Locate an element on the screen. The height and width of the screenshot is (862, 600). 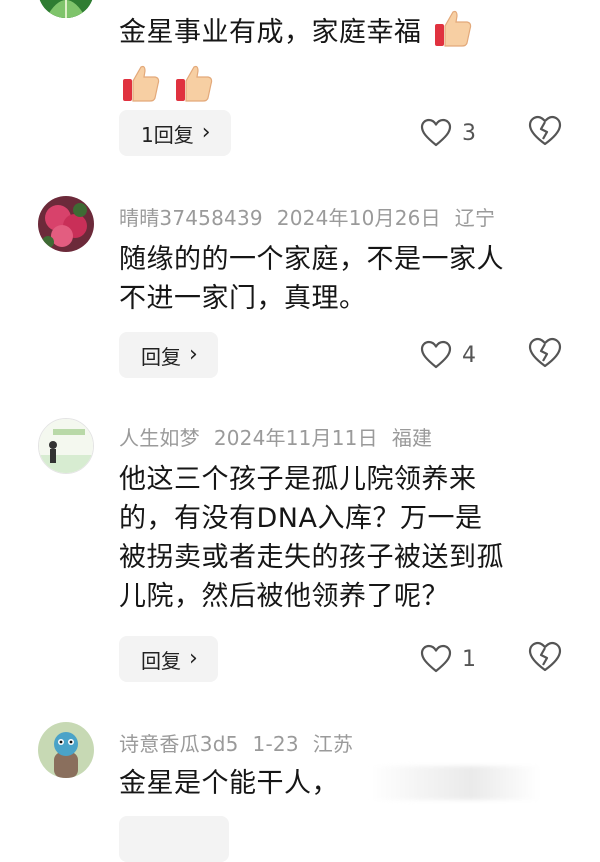
comment-meta: 晴晴37458439 2024年10月26日 辽宁 is located at coordinates (314, 216).